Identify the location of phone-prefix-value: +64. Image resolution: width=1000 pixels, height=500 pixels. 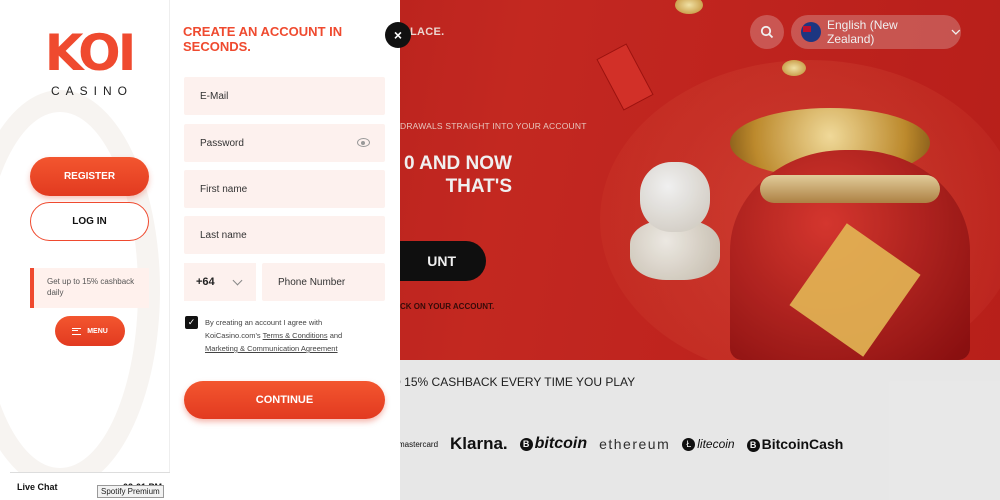
(205, 282).